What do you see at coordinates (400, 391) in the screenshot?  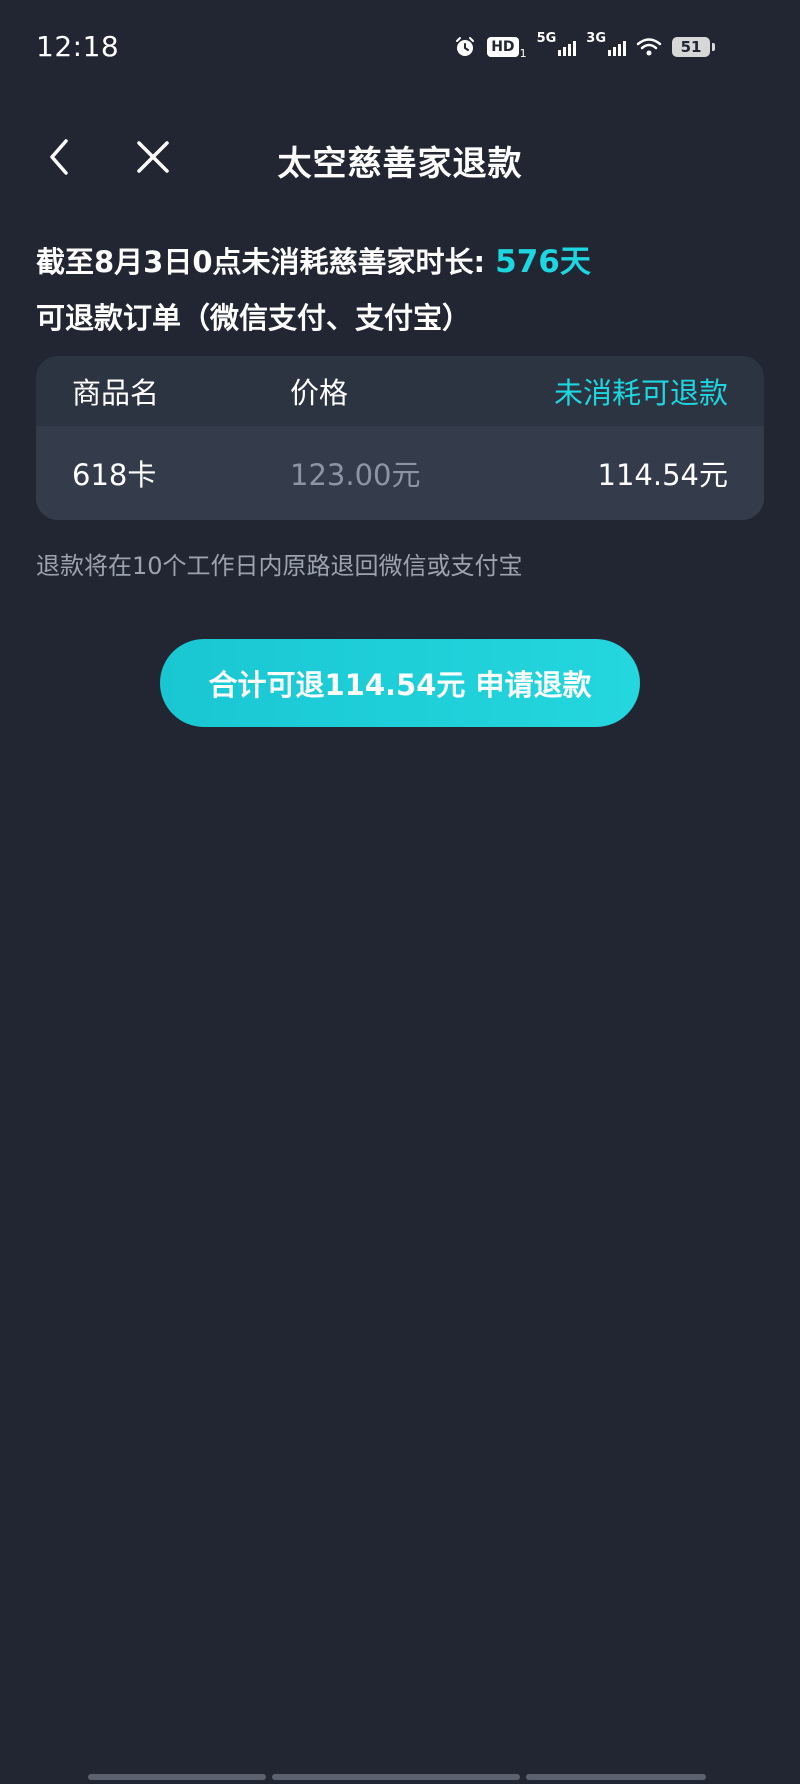 I see `table-header: 商品名 价格 未消耗可退款` at bounding box center [400, 391].